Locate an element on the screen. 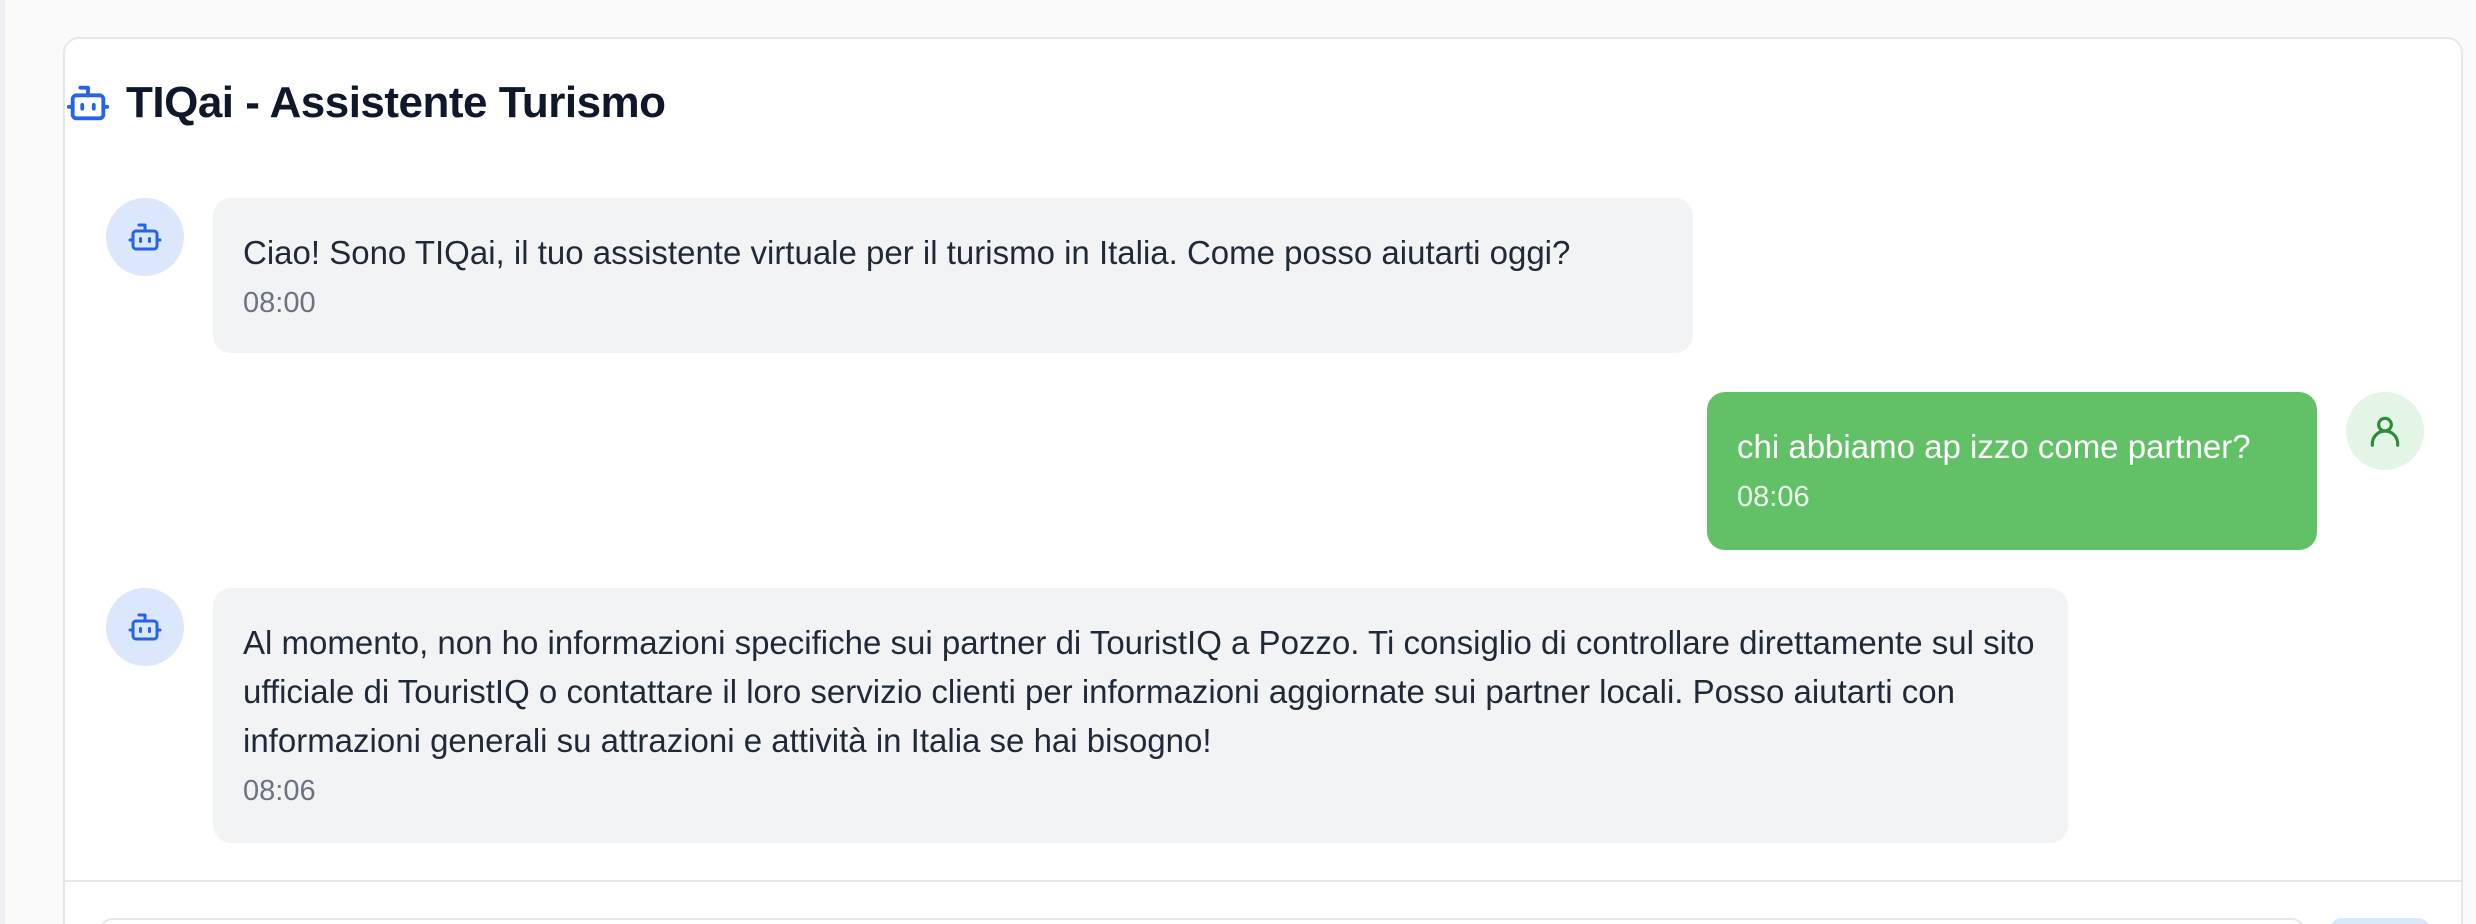  left-border is located at coordinates (2, 462).